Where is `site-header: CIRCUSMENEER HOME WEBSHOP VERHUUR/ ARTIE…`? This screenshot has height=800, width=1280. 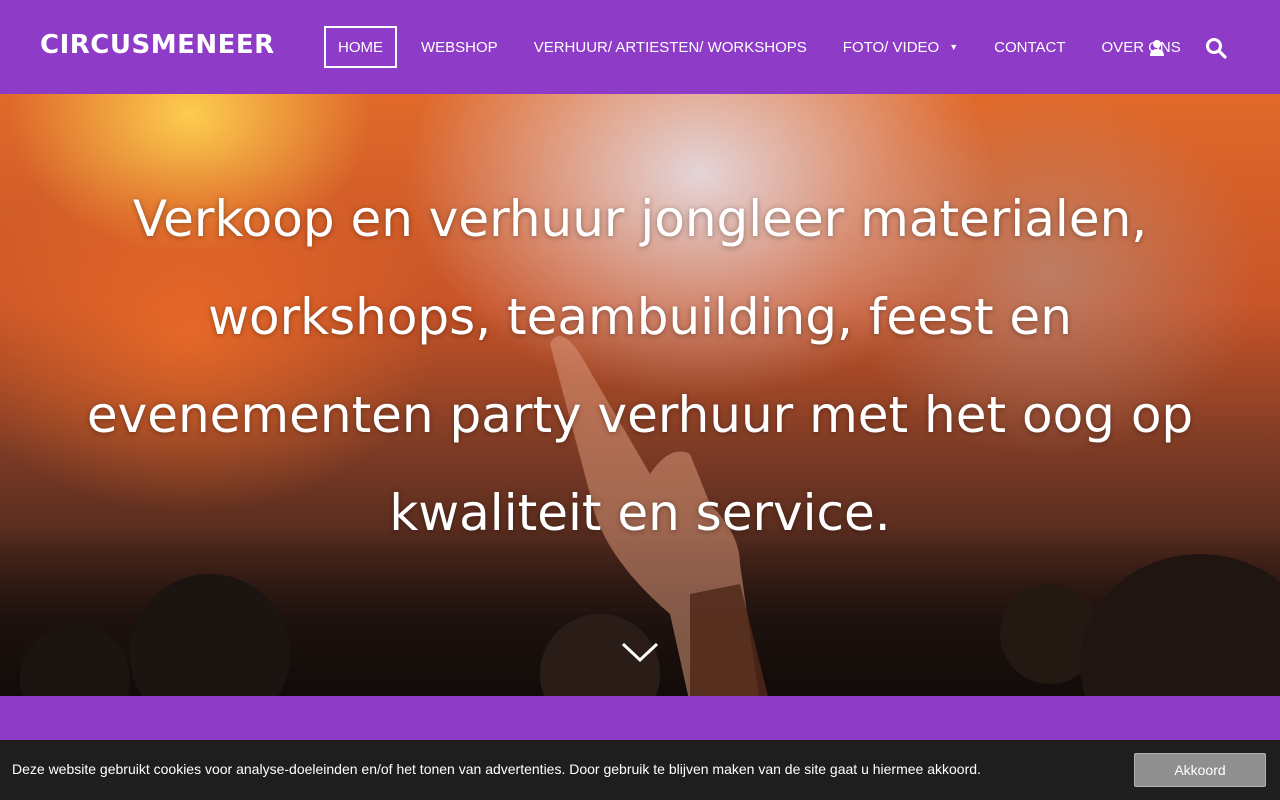 site-header: CIRCUSMENEER HOME WEBSHOP VERHUUR/ ARTIE… is located at coordinates (640, 47).